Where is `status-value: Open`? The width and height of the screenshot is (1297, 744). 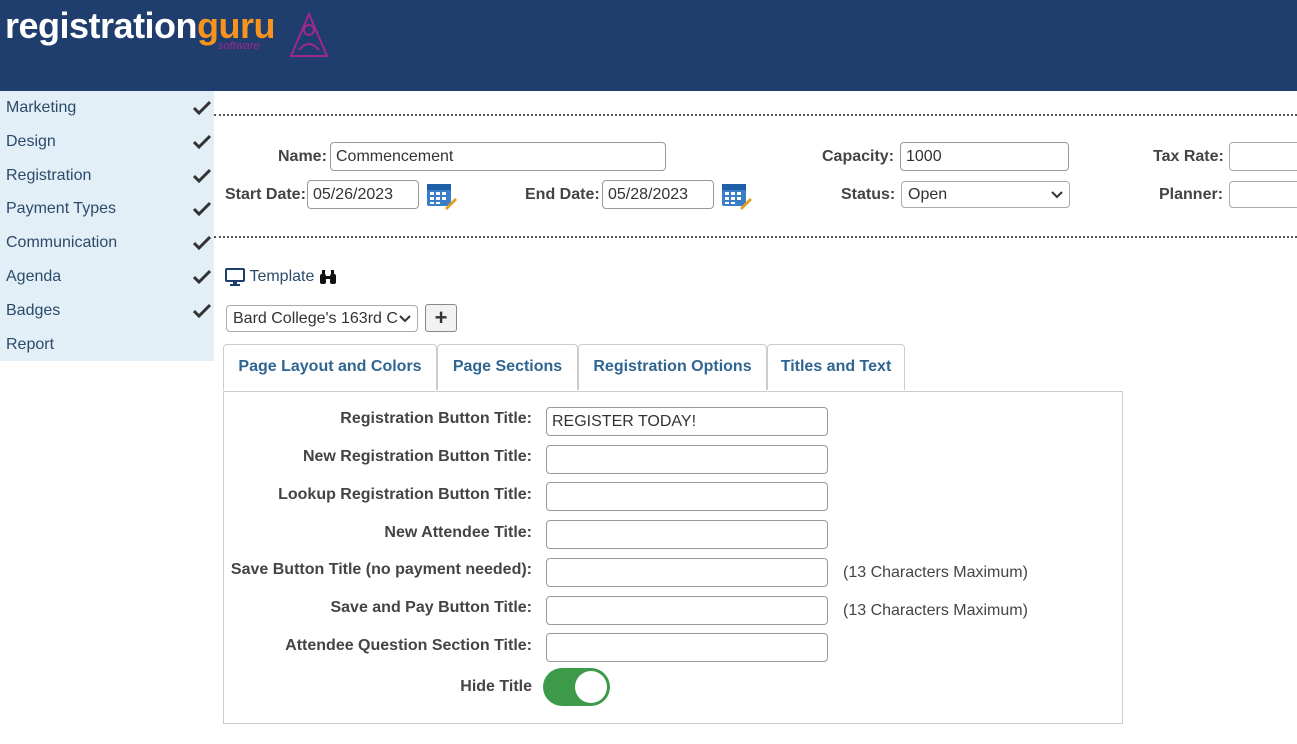 status-value: Open is located at coordinates (928, 194).